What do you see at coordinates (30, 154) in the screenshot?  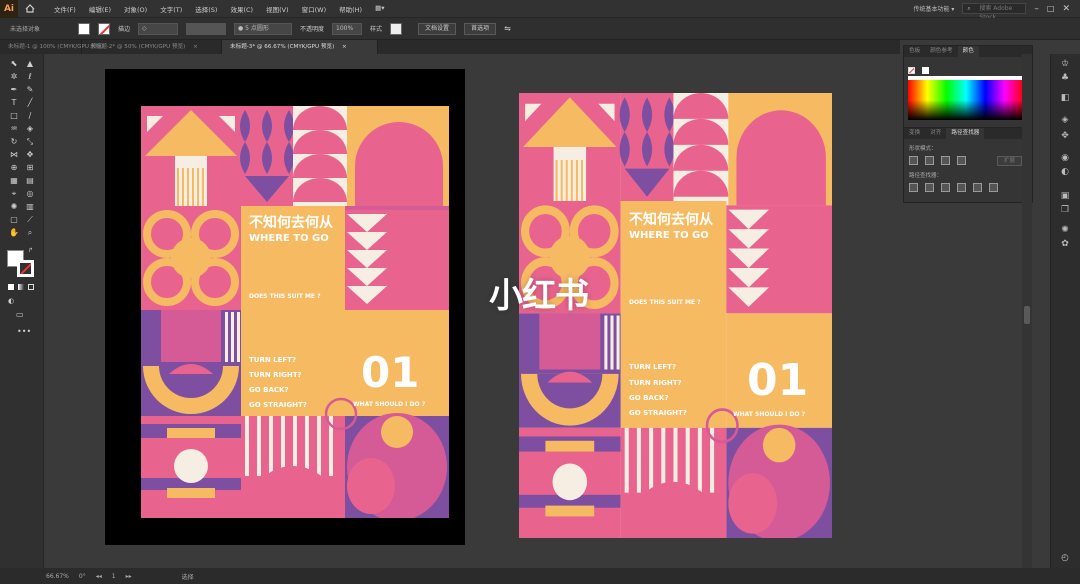 I see `puppet-warp-tool-icon: ✥` at bounding box center [30, 154].